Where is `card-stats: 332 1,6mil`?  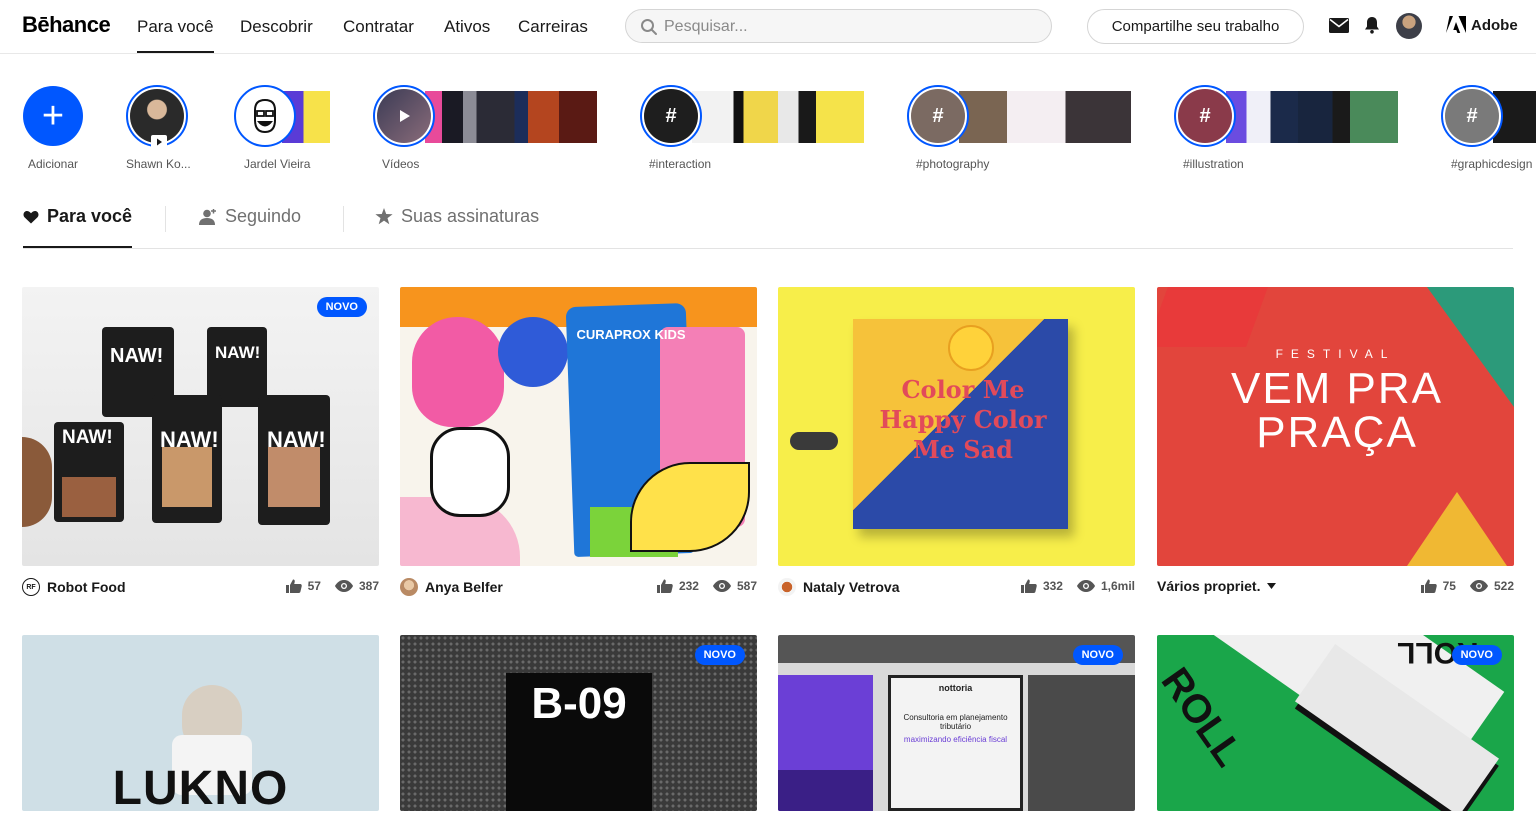 card-stats: 332 1,6mil is located at coordinates (1077, 586).